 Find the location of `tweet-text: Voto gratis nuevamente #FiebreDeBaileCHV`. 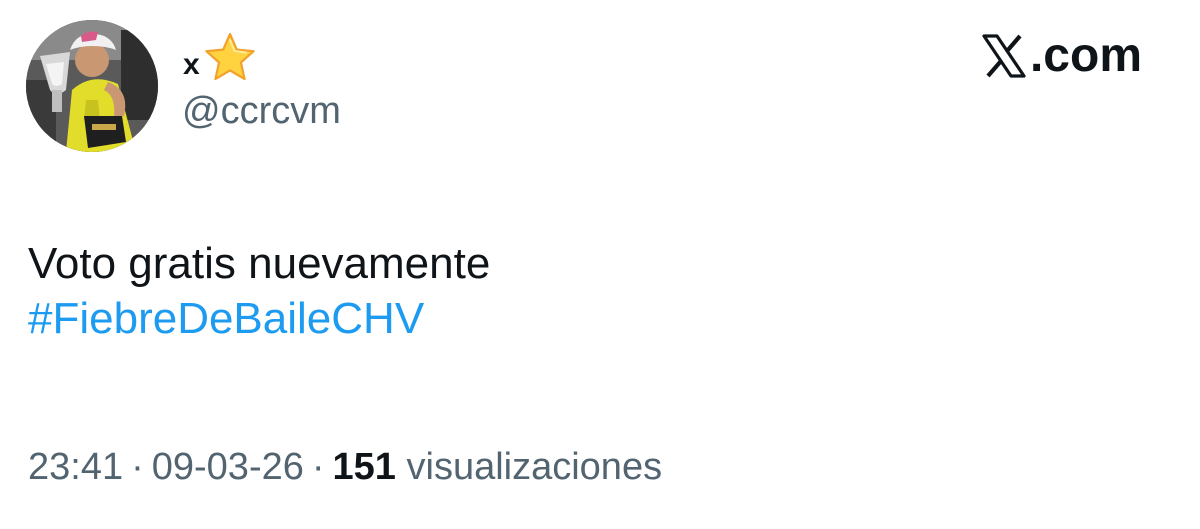

tweet-text: Voto gratis nuevamente #FiebreDeBaileCHV is located at coordinates (259, 291).